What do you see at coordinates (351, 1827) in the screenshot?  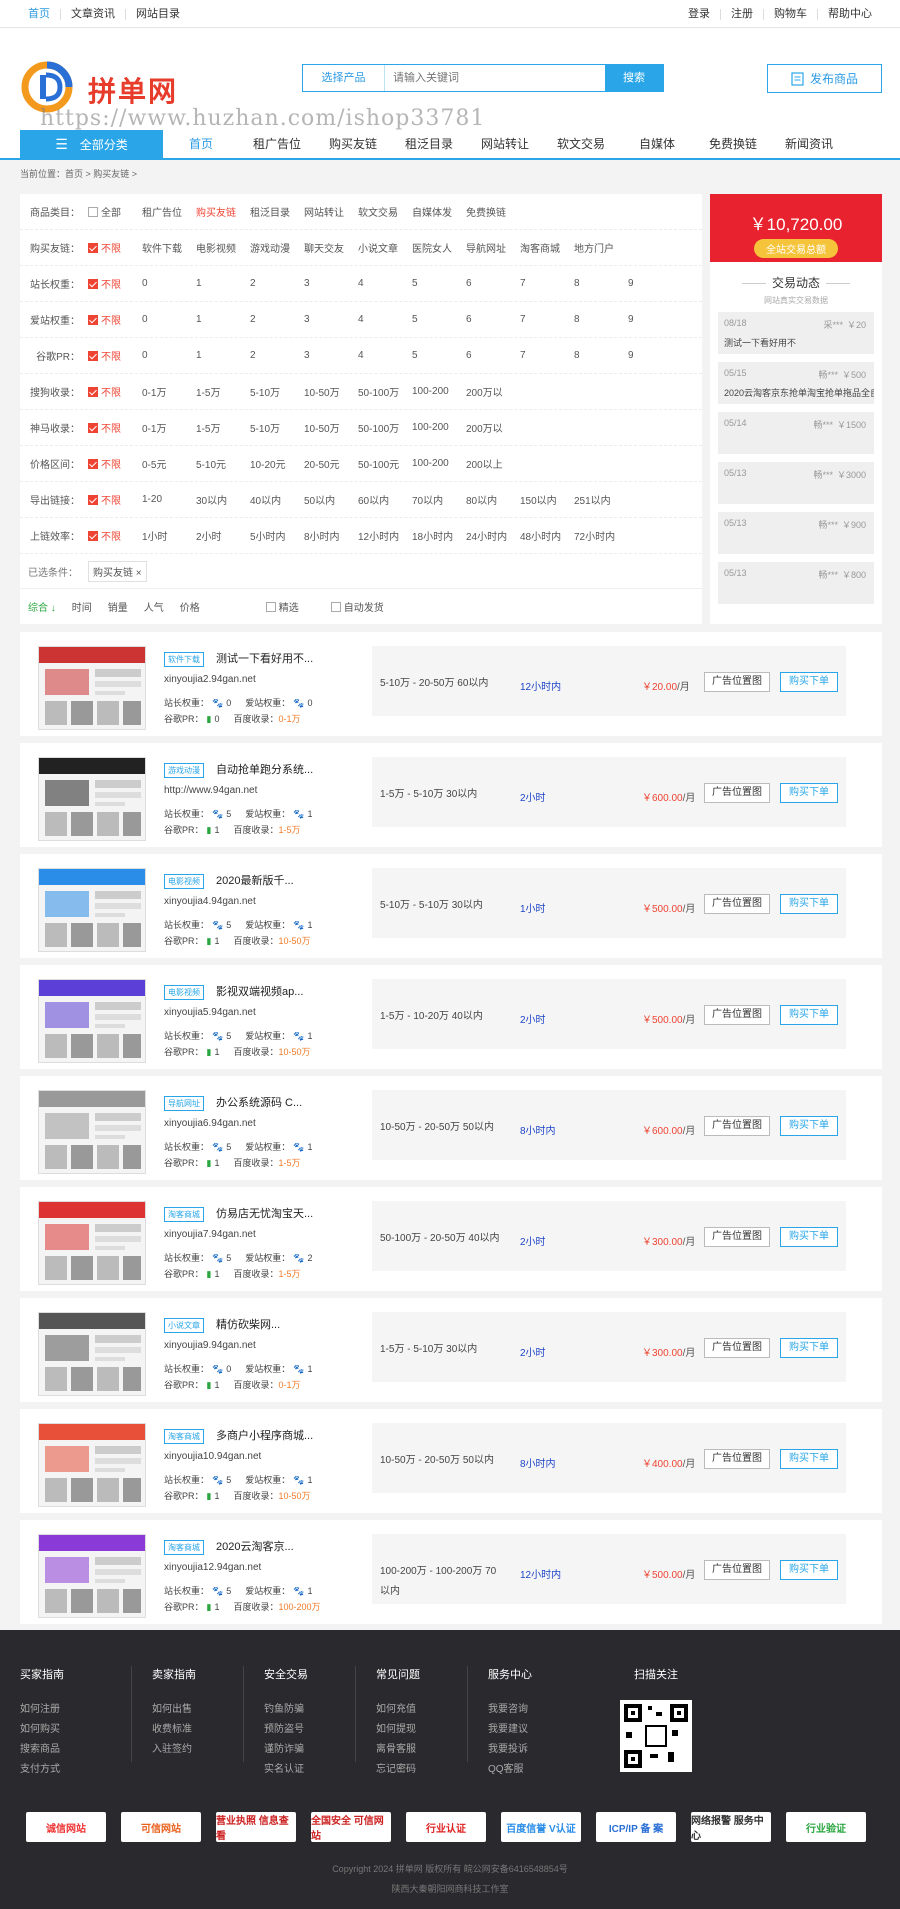 I see `certification-badge: 全国安全 可信网站` at bounding box center [351, 1827].